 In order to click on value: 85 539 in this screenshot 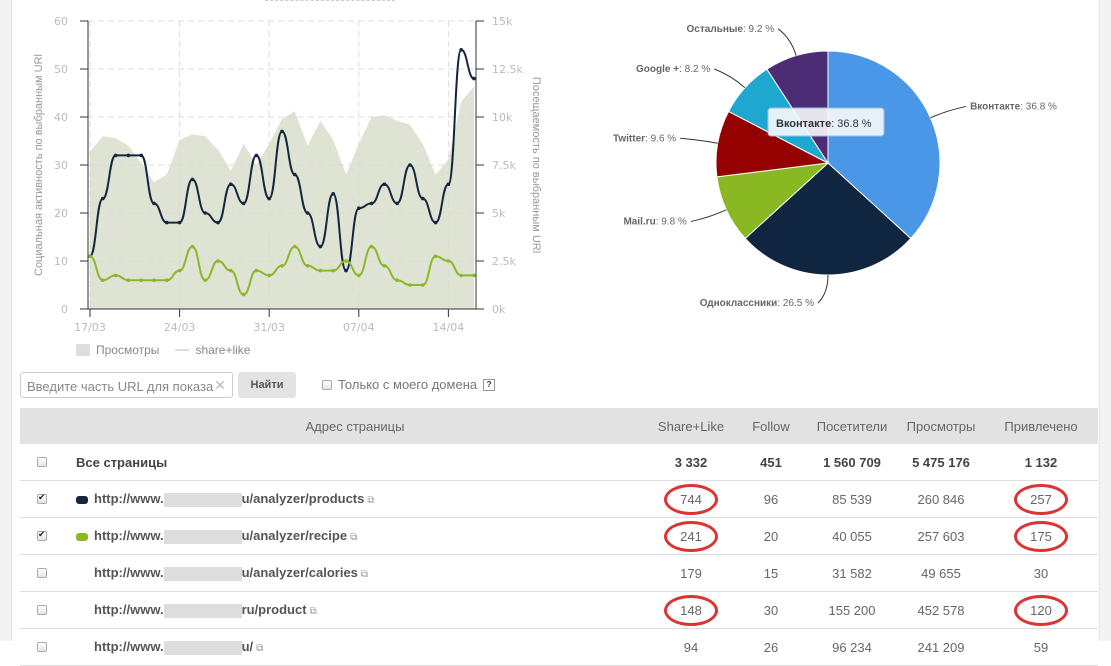, I will do `click(852, 499)`.